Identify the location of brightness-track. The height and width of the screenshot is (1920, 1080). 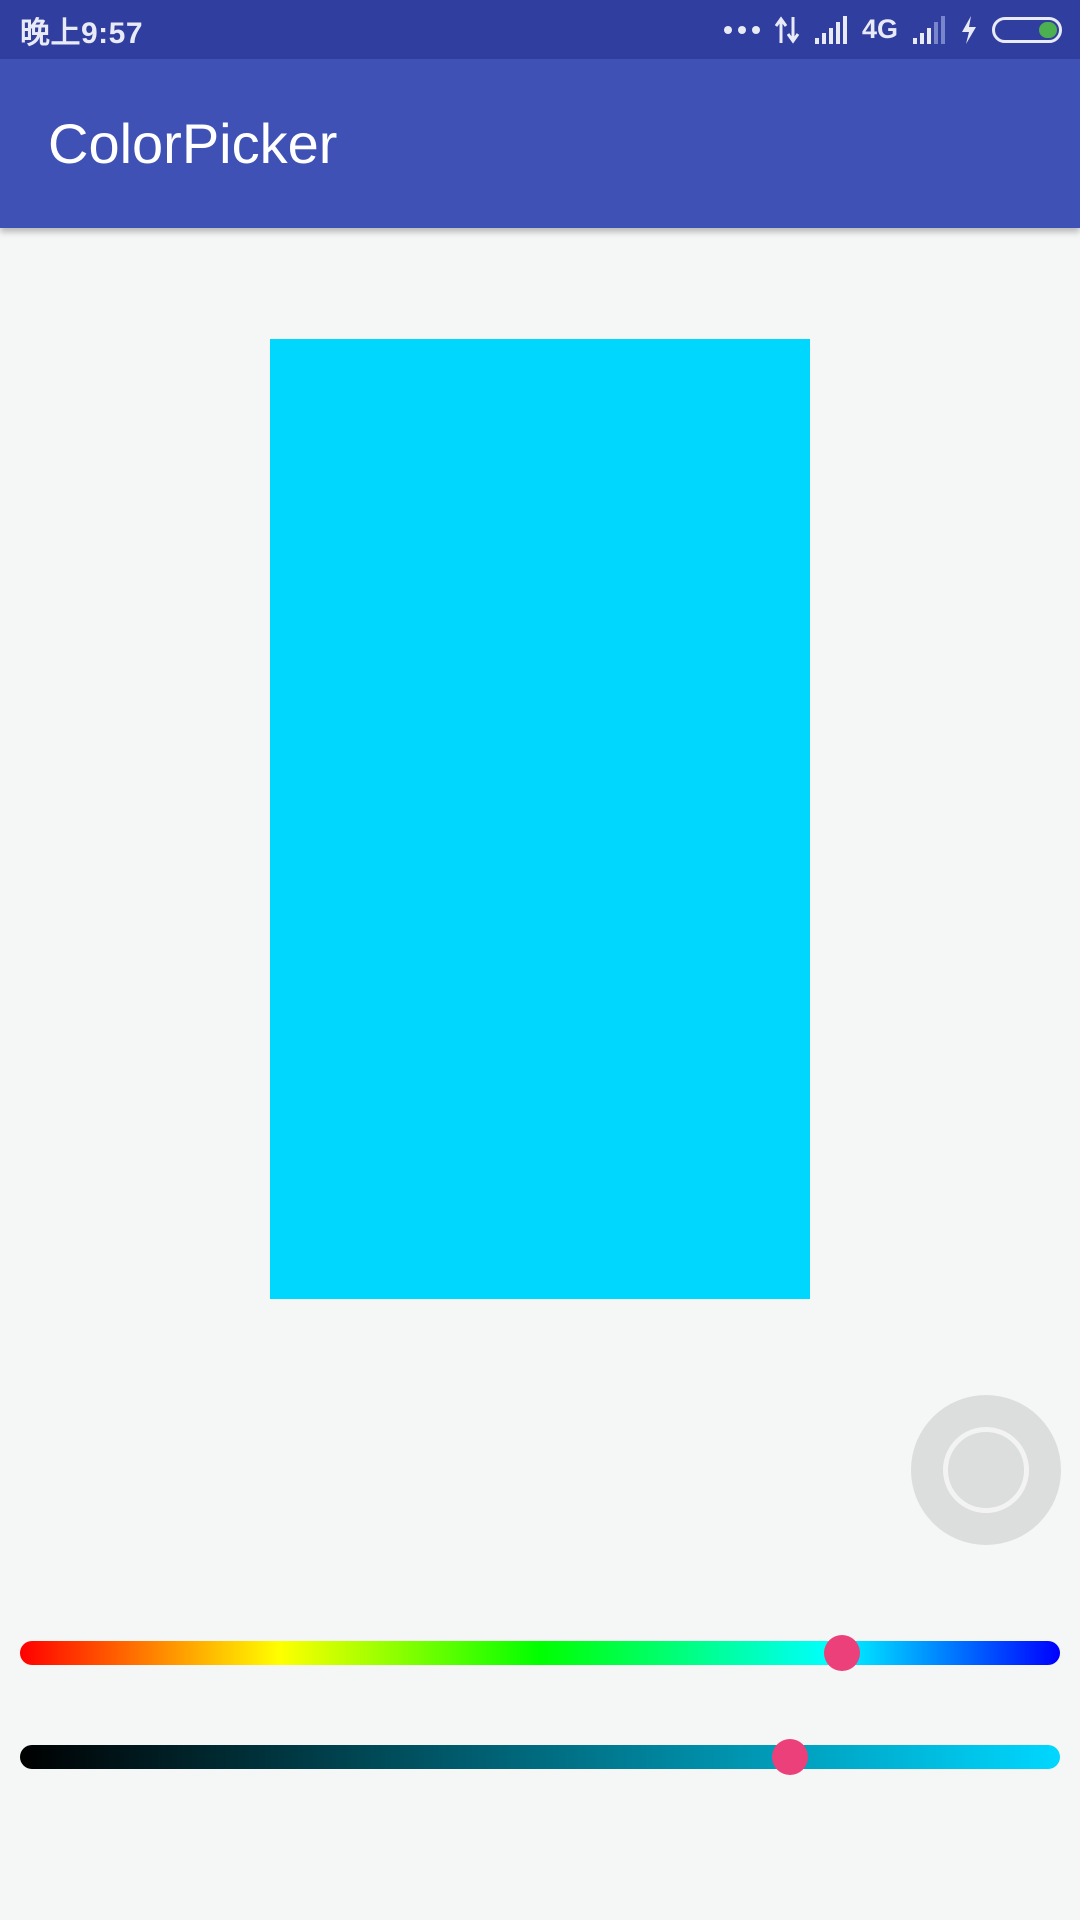
(540, 1757).